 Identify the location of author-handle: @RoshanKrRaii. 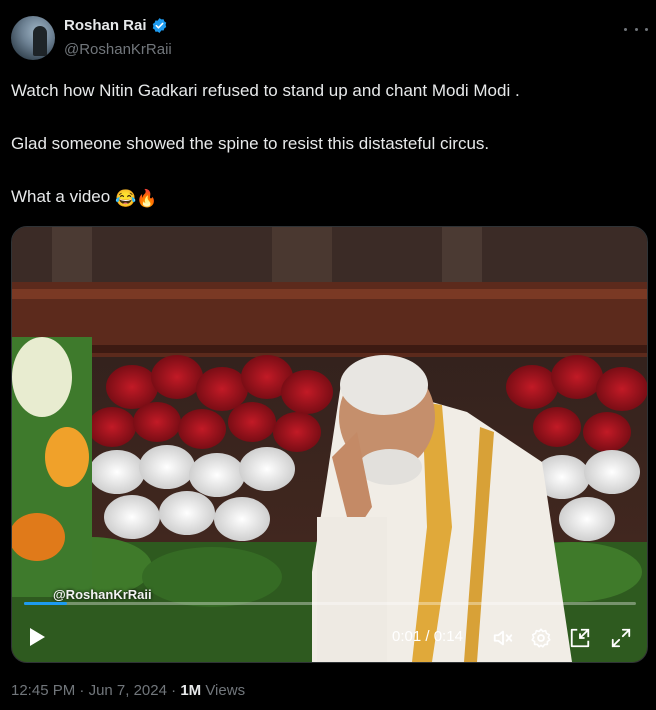
(118, 49).